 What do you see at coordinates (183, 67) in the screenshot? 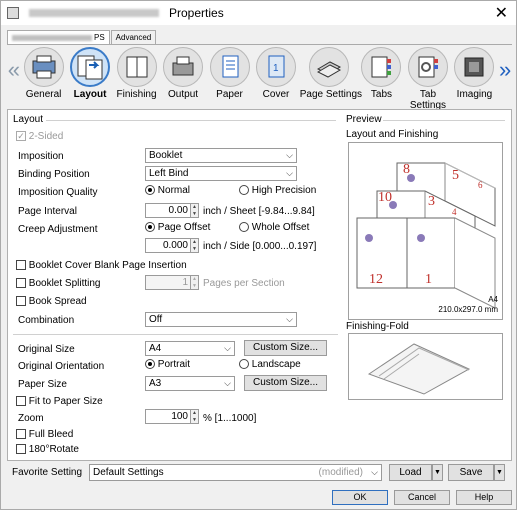
I see `output-icon` at bounding box center [183, 67].